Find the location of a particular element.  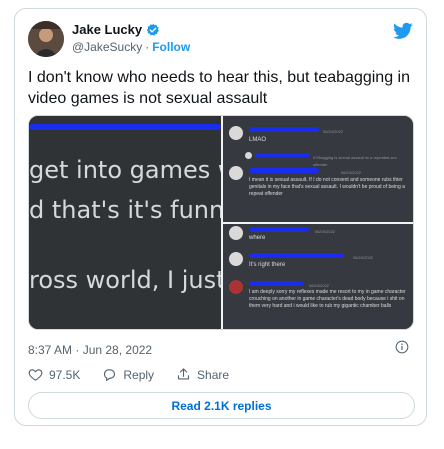

media-text-line: get into games wh is located at coordinates (141, 170).